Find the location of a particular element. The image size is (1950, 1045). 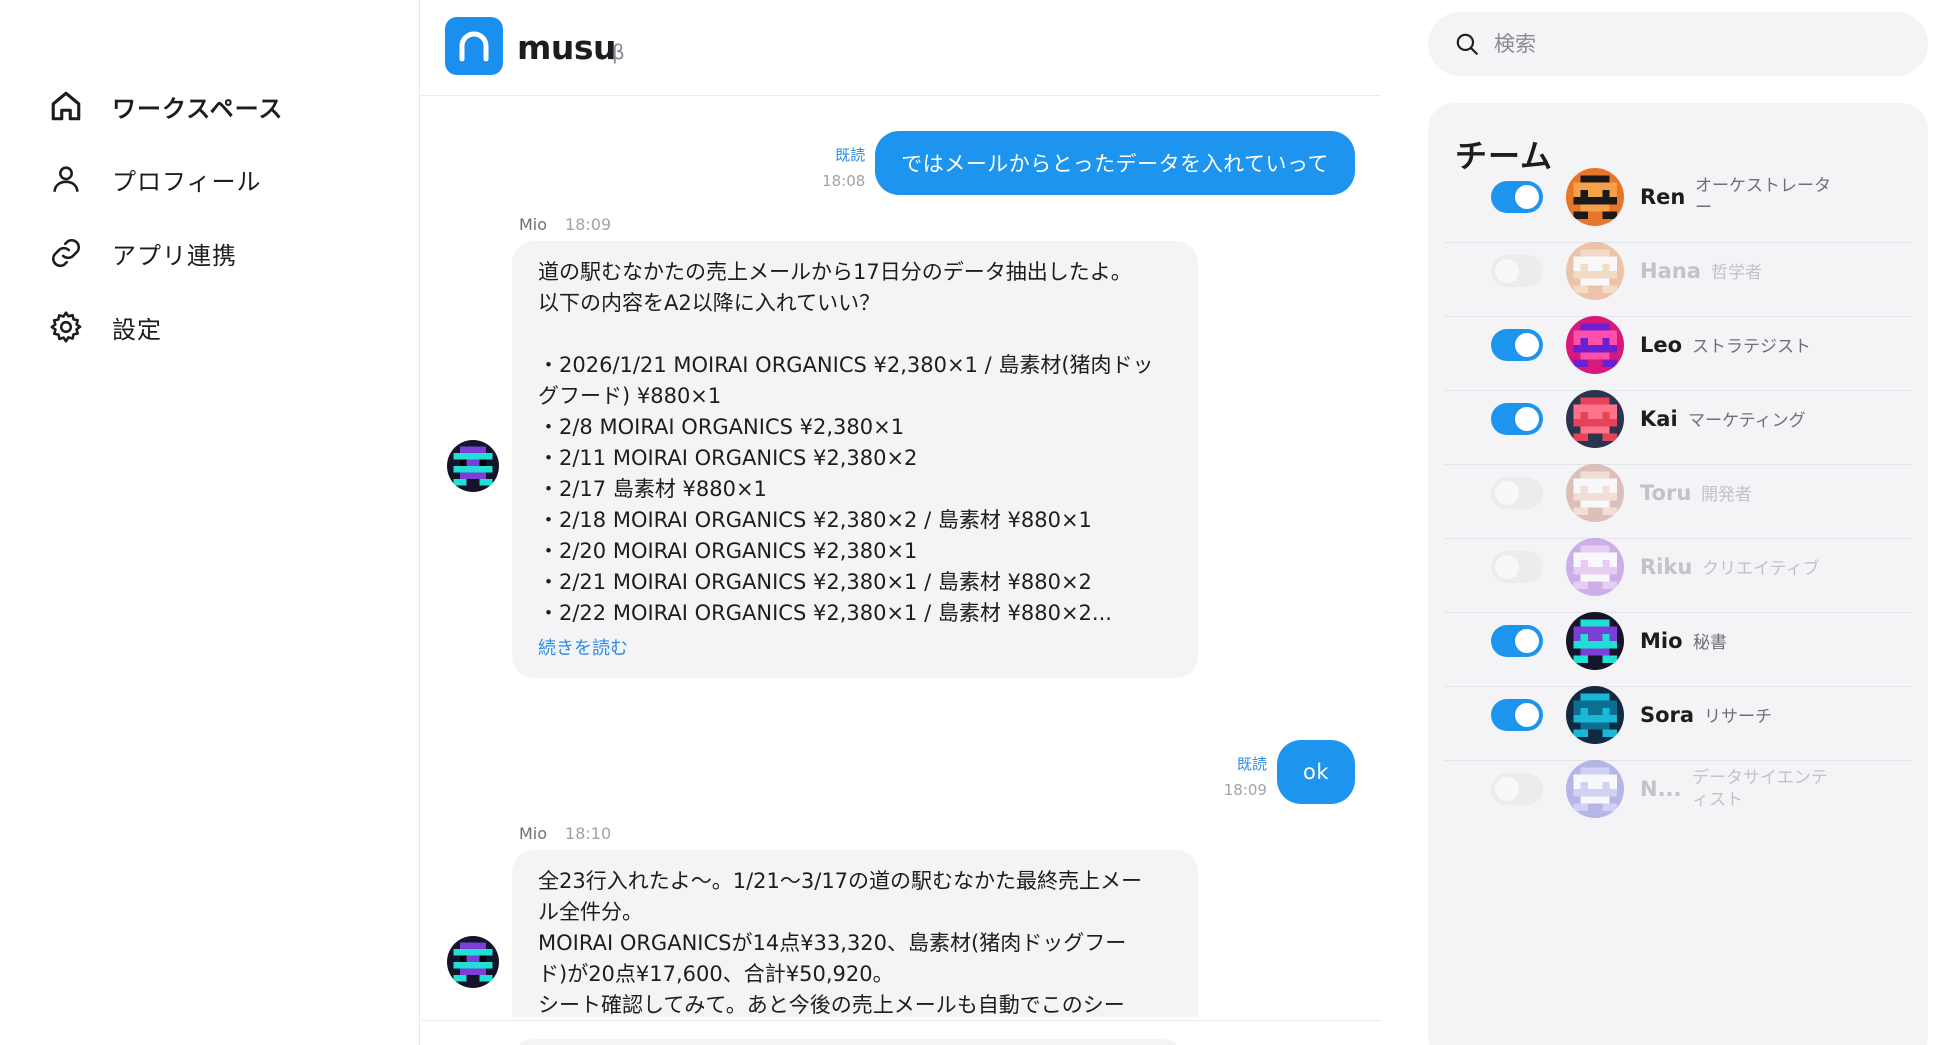

outgoing-message: 既読 18:08 ではメールからとったデータを入れていって is located at coordinates (1088, 163).